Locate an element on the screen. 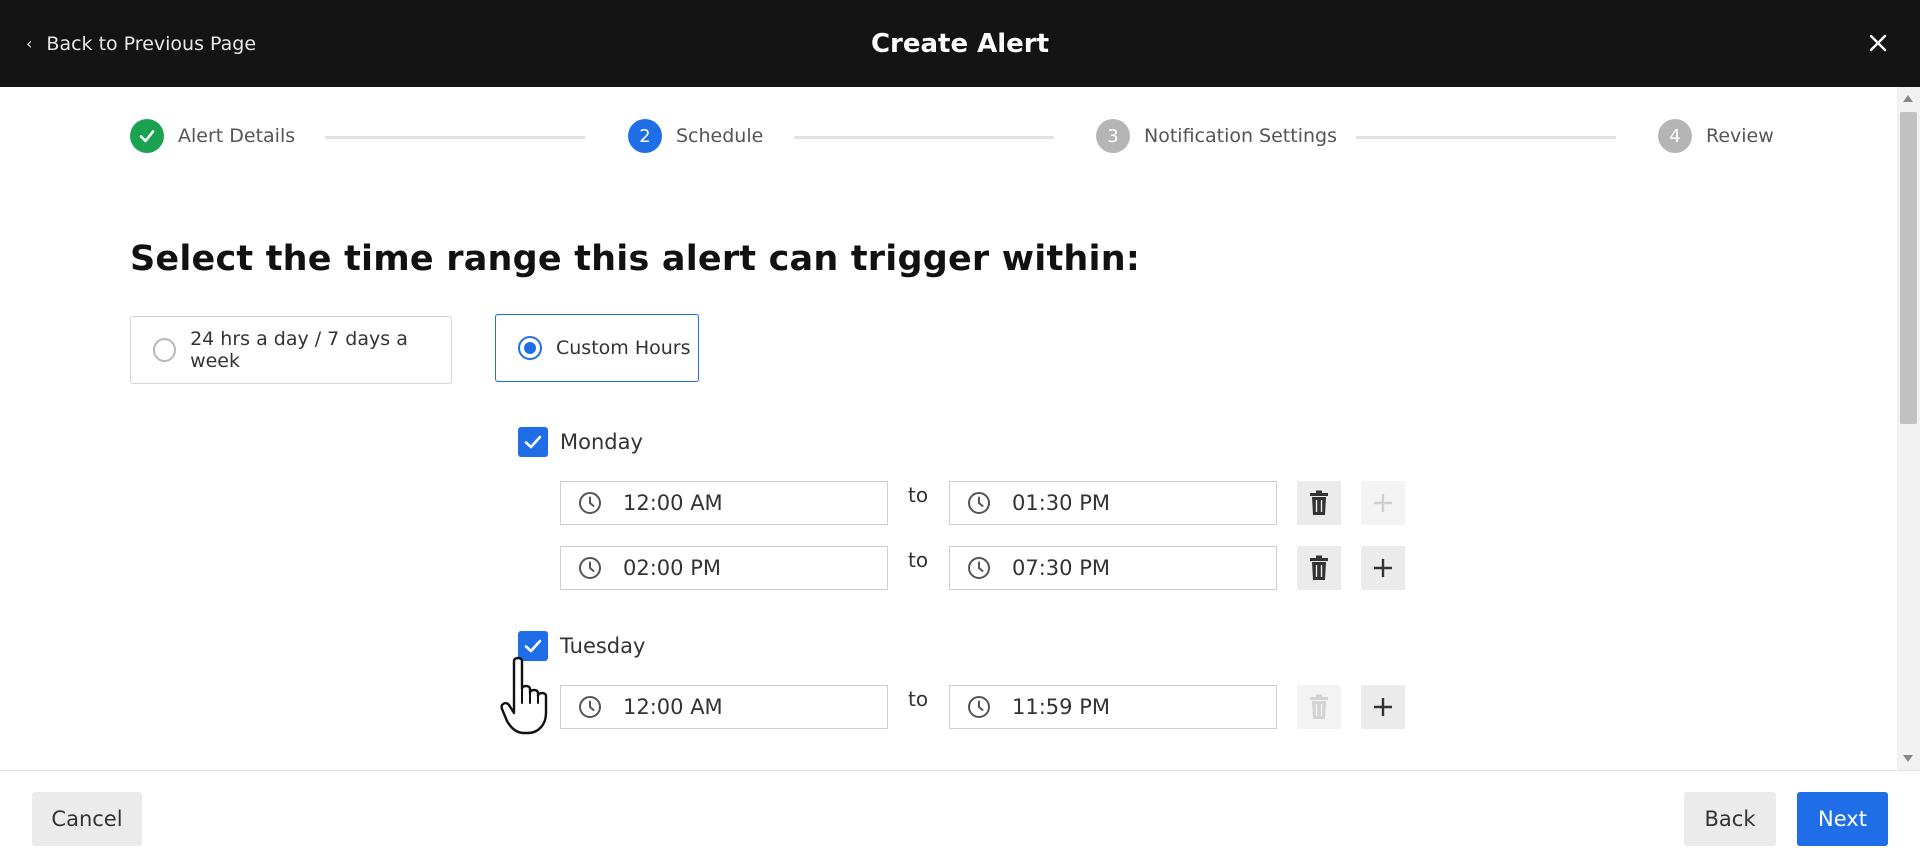  tuesday-checkbox is located at coordinates (533, 646).